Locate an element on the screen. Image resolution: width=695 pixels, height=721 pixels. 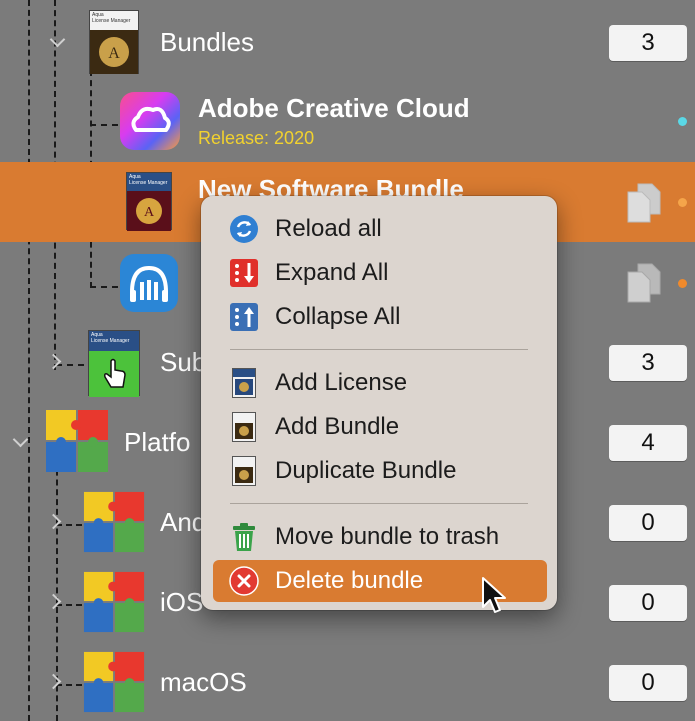
menu-item-add-license: Add License is located at coordinates (380, 383).